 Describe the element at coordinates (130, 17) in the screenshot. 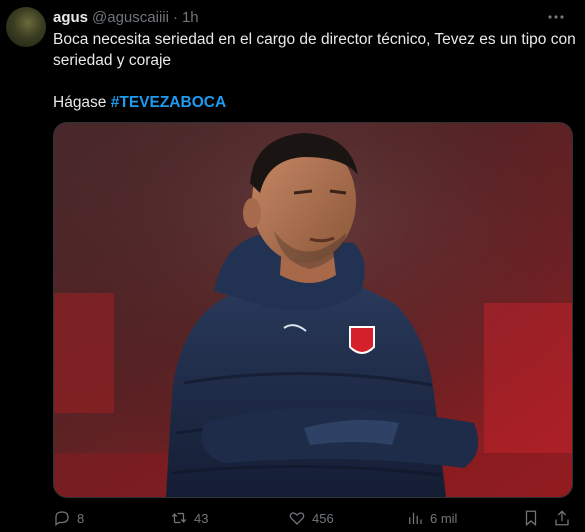

I see `author-handle: @aguscaiiii` at that location.